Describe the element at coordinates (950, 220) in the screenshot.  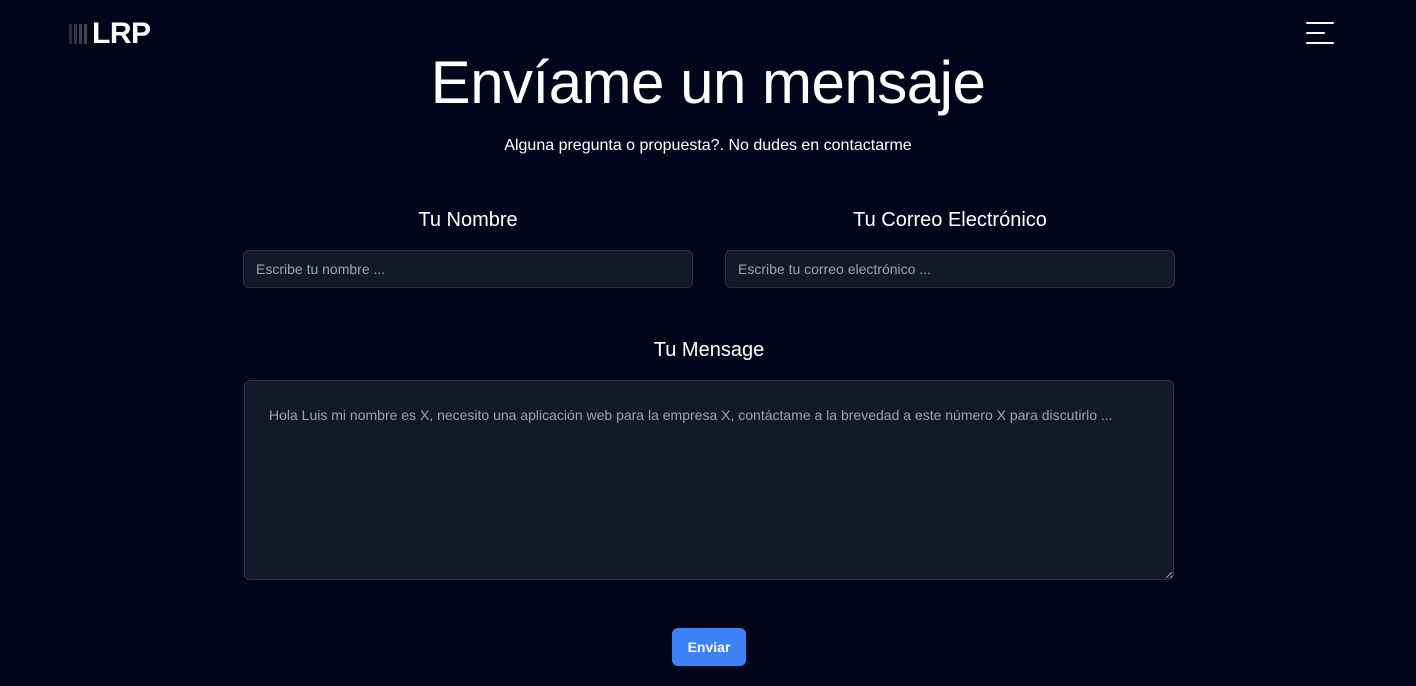
I see `email-label: Tu Correo Electrónico` at that location.